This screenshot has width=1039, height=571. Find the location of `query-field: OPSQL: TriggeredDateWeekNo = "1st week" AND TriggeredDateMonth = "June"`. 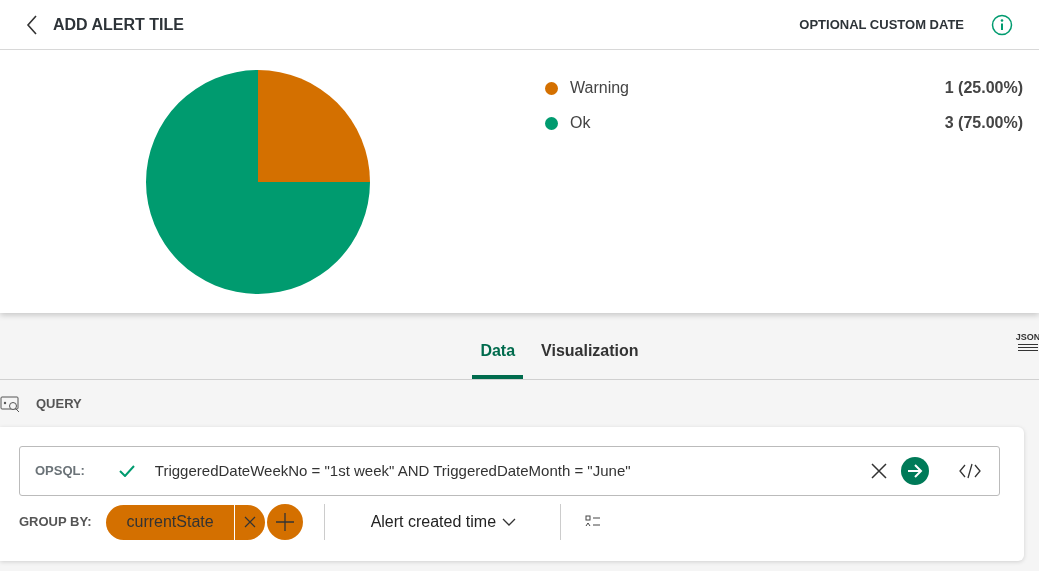

query-field: OPSQL: TriggeredDateWeekNo = "1st week" AND TriggeredDateMonth = "June" is located at coordinates (509, 471).